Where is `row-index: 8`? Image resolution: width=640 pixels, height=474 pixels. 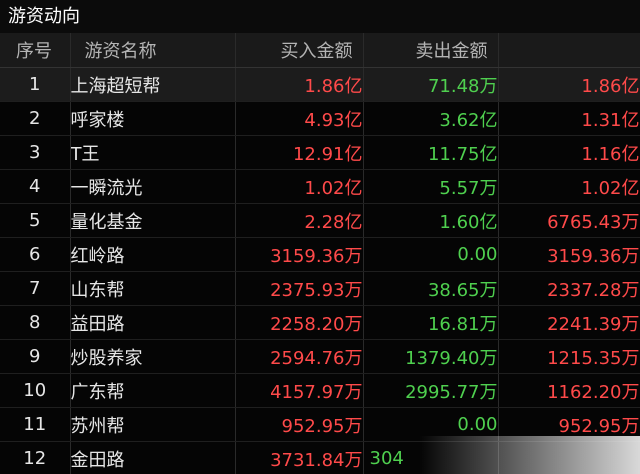 row-index: 8 is located at coordinates (35, 322).